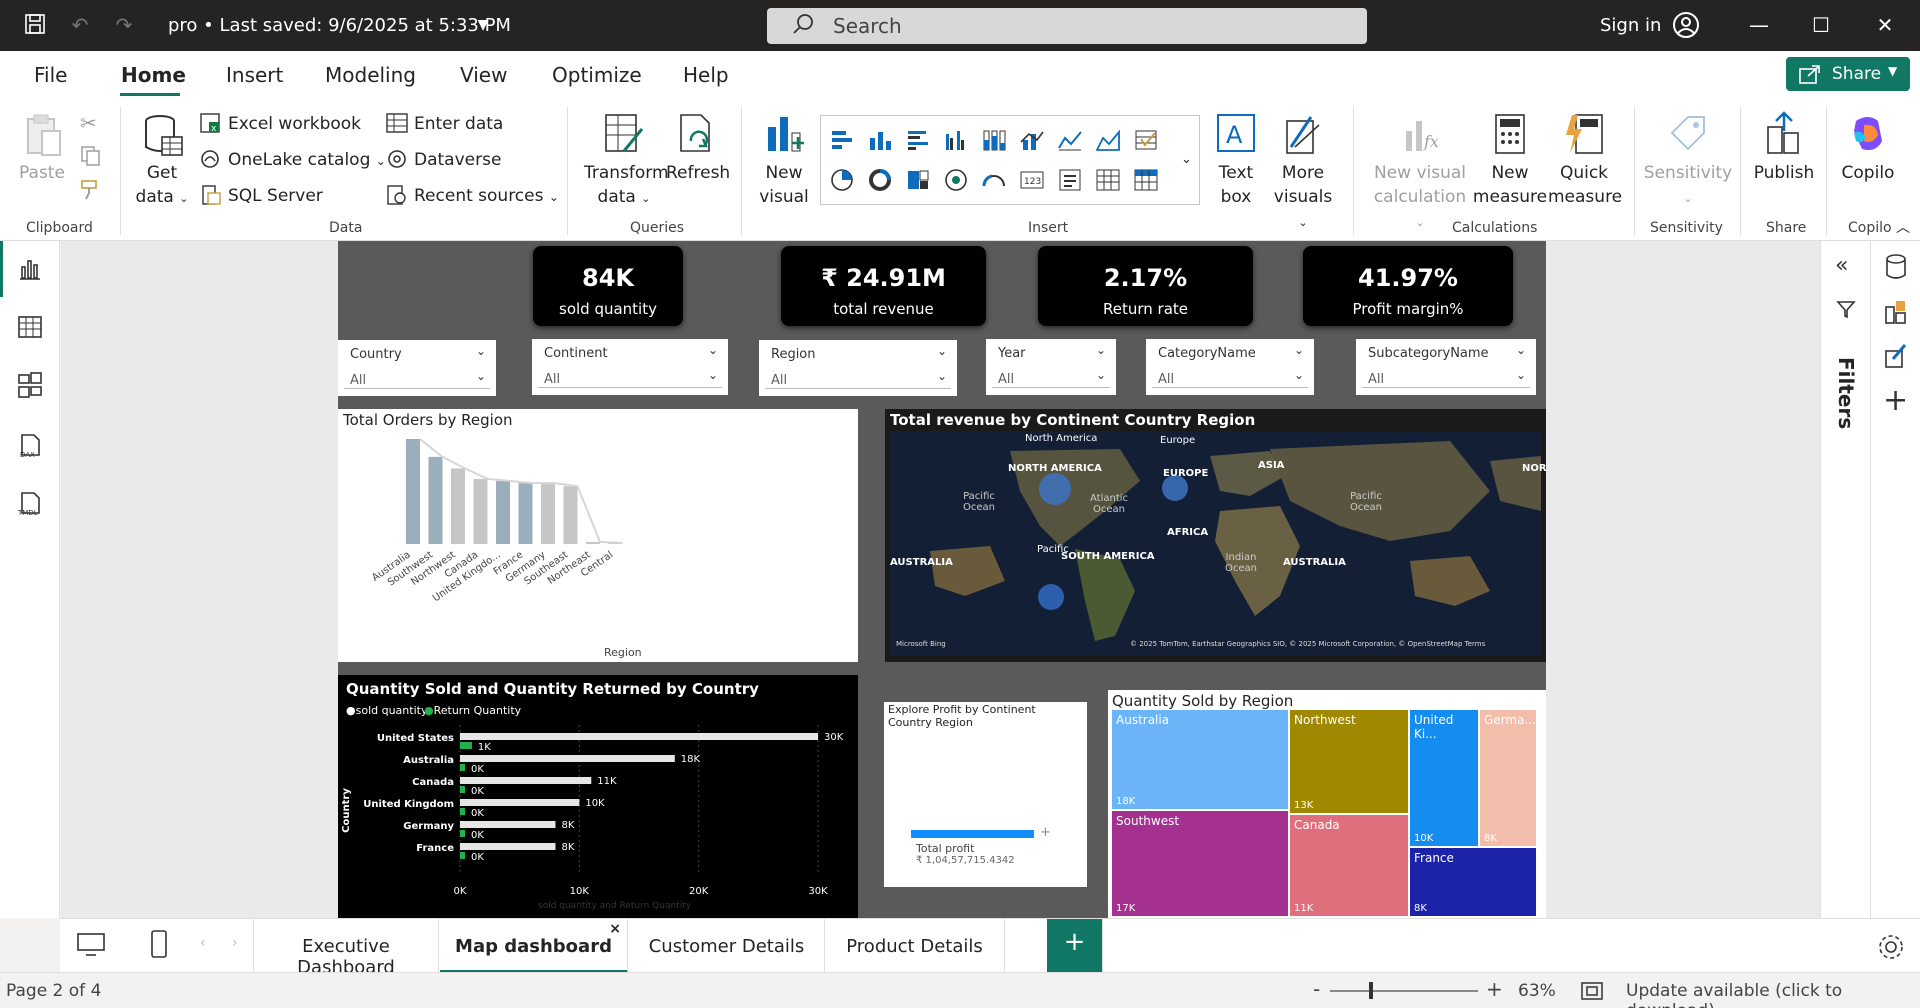 This screenshot has height=1008, width=1920. I want to click on search-input: Search, so click(1067, 26).